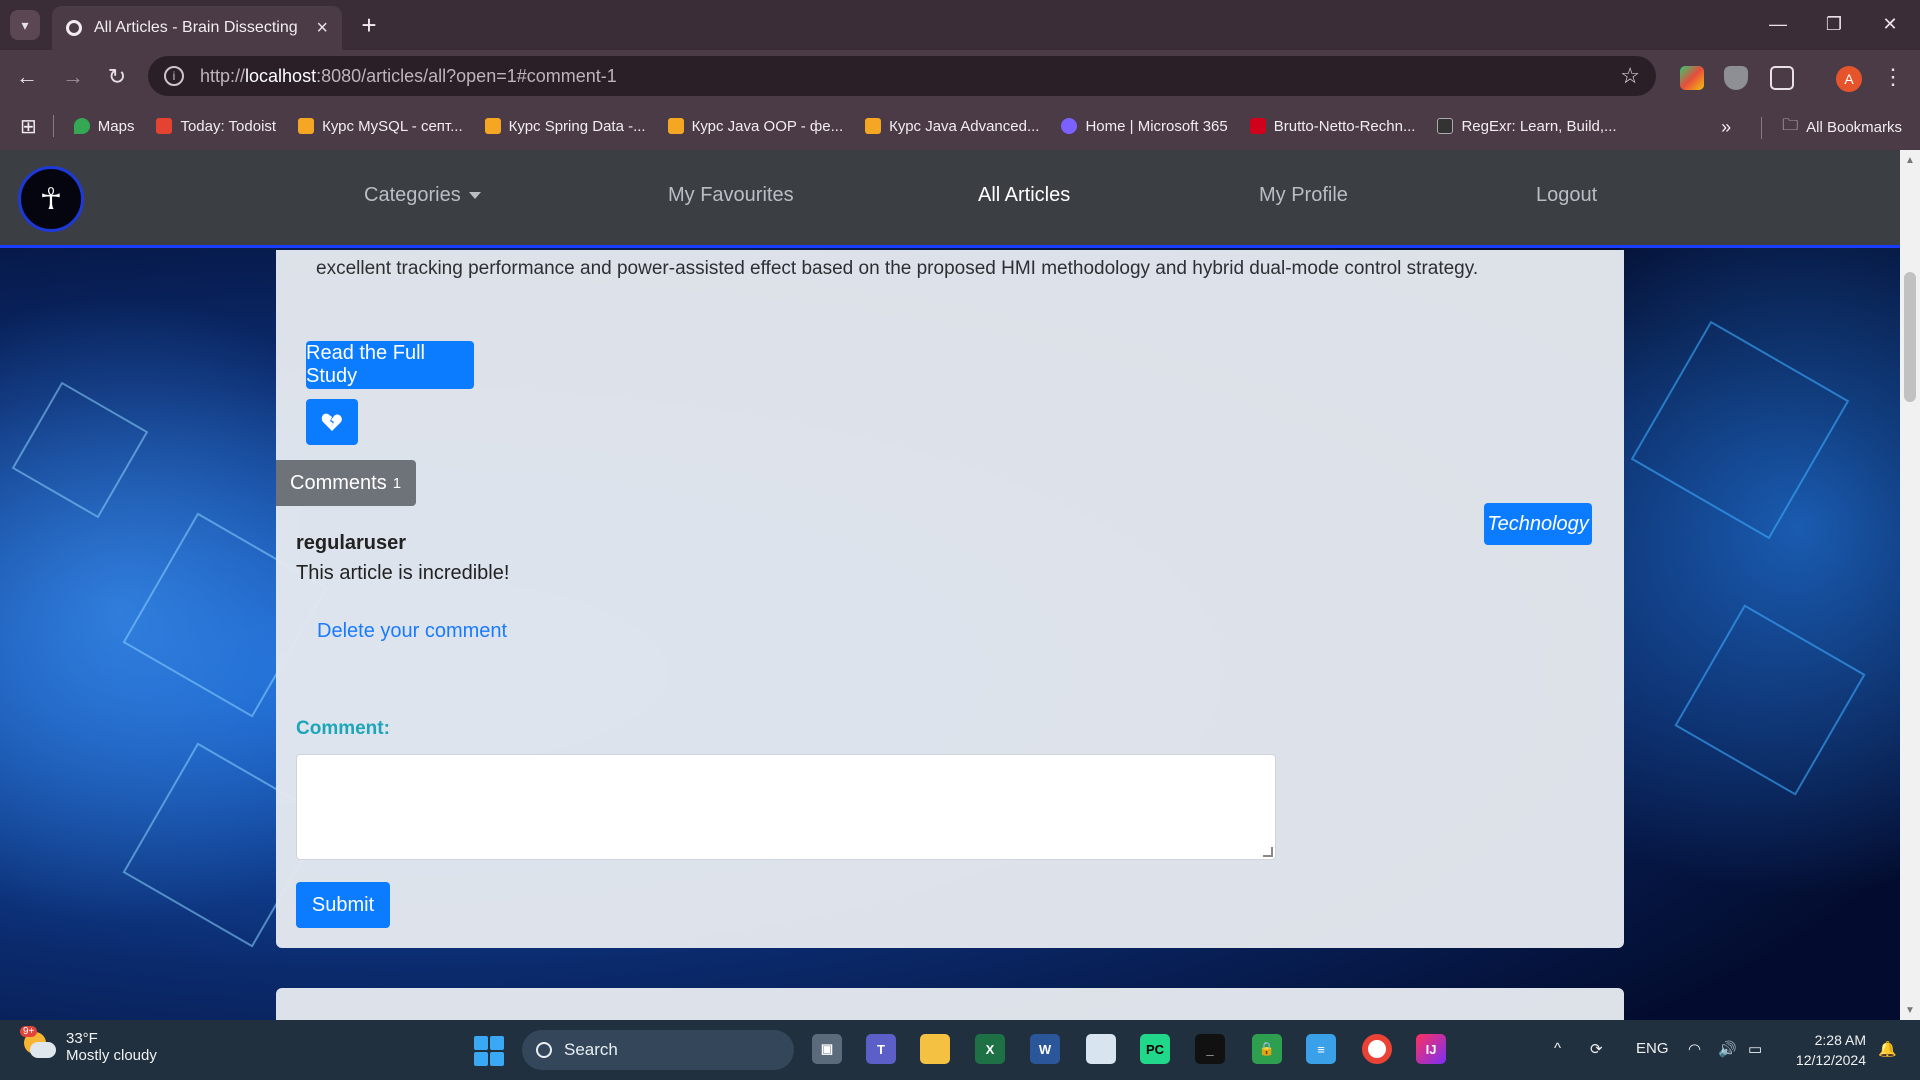  I want to click on task-view-icon: ▣, so click(827, 1049).